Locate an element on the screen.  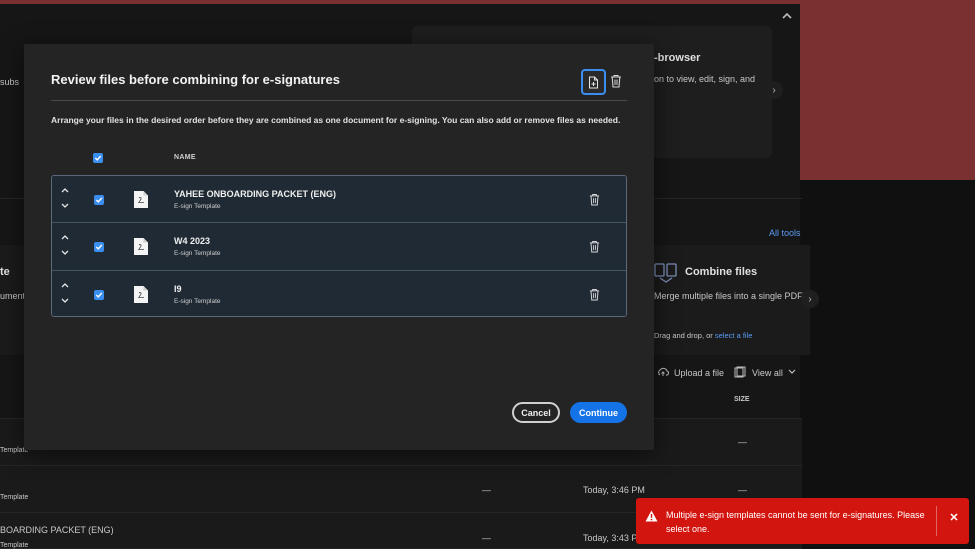
upload-icon is located at coordinates (663, 371).